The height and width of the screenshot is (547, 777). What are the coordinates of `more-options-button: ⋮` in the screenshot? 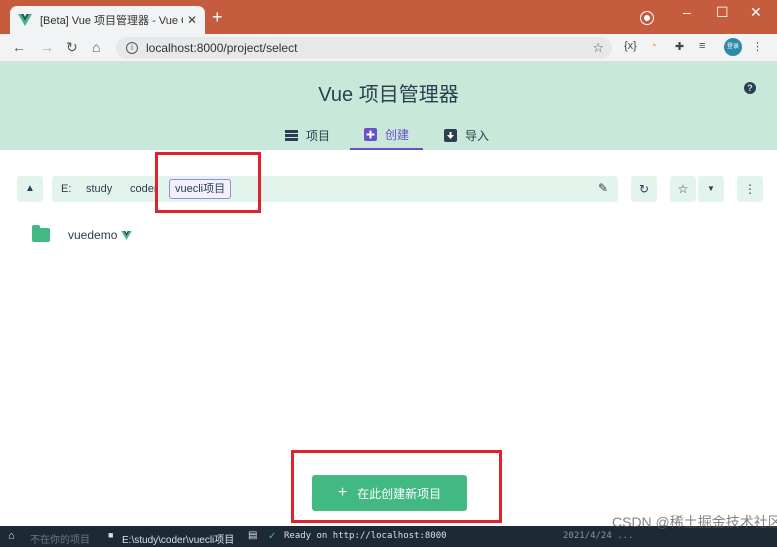 It's located at (750, 189).